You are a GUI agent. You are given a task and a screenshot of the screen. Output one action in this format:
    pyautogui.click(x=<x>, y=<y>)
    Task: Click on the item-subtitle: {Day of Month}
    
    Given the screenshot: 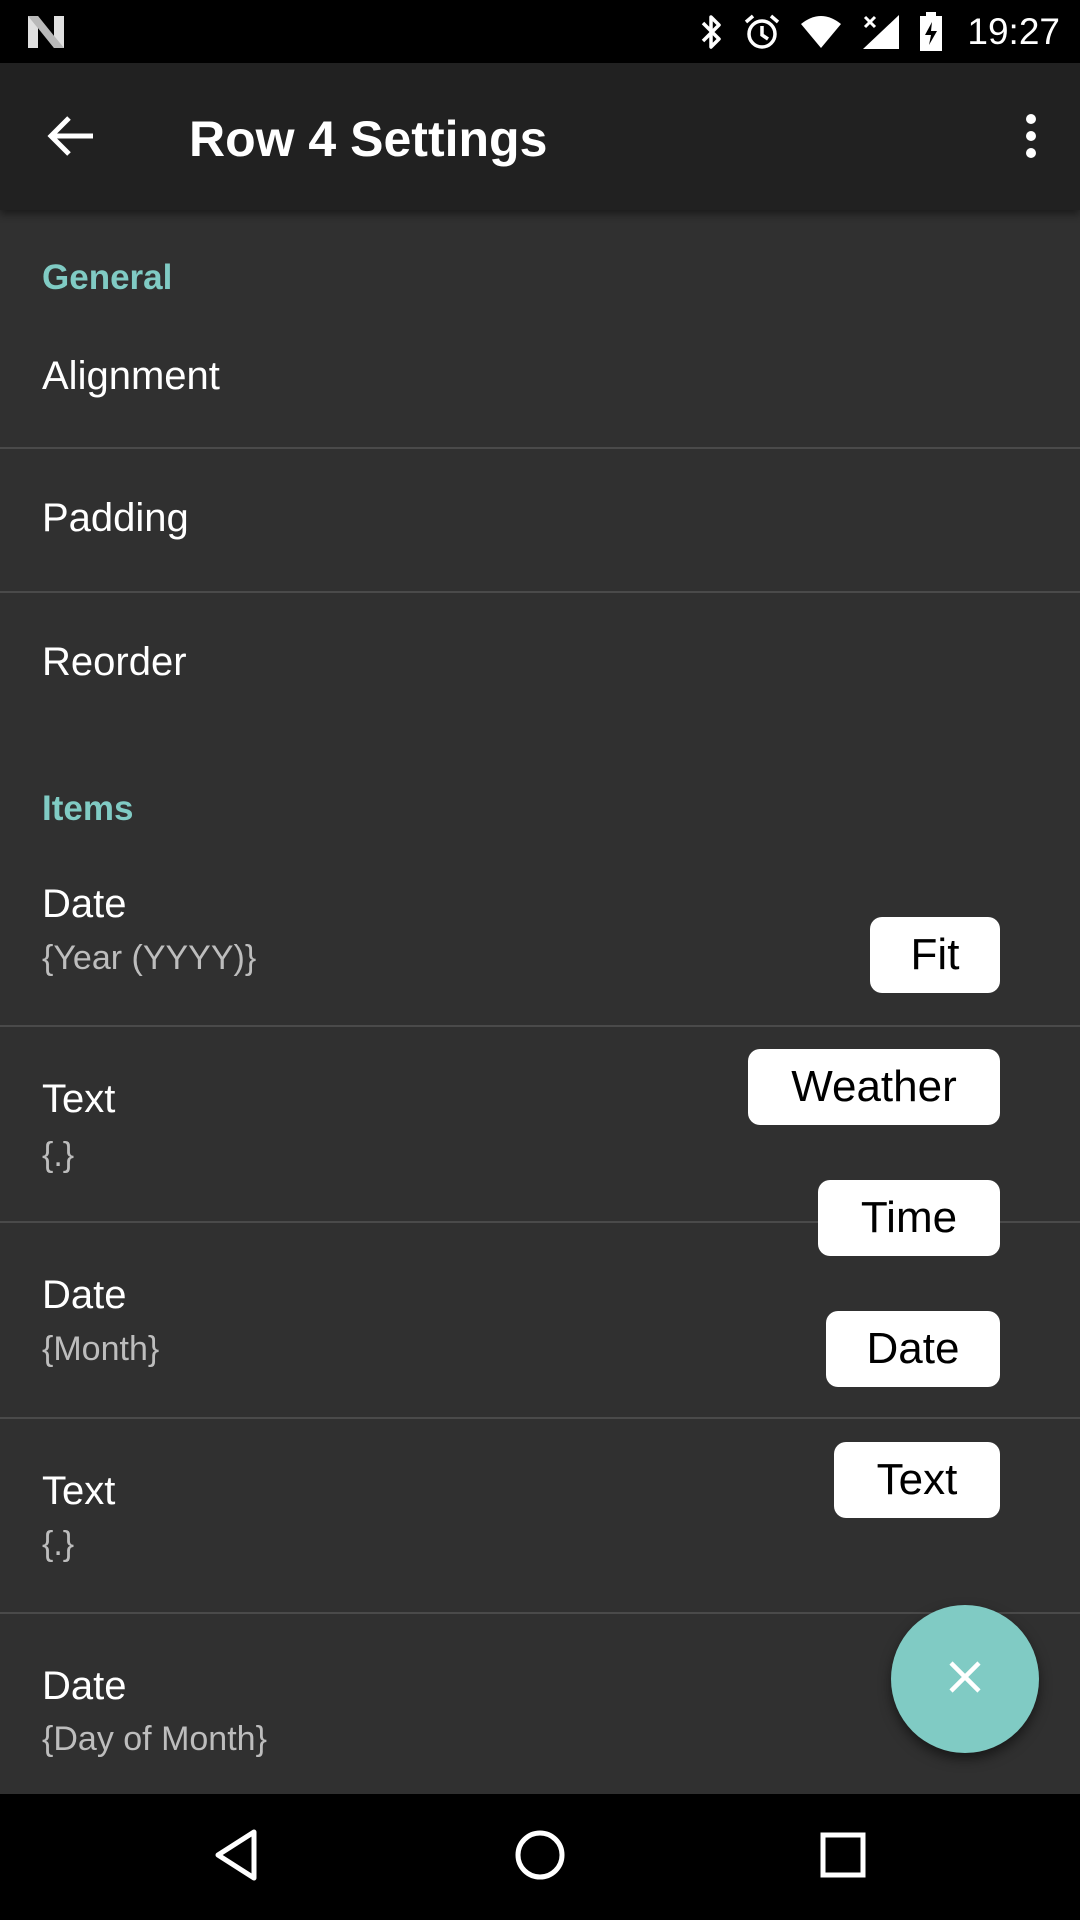 What is the action you would take?
    pyautogui.click(x=154, y=1739)
    